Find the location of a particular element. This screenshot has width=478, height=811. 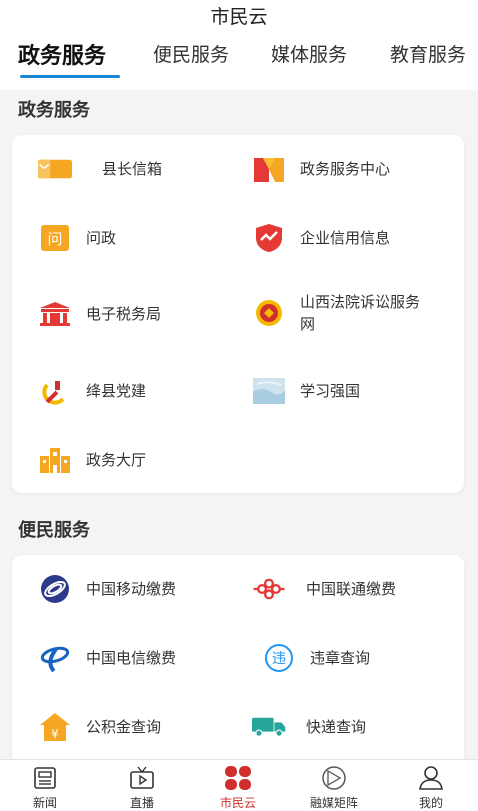

grid-item-county-mailbox: 县长信箱 is located at coordinates (100, 169).